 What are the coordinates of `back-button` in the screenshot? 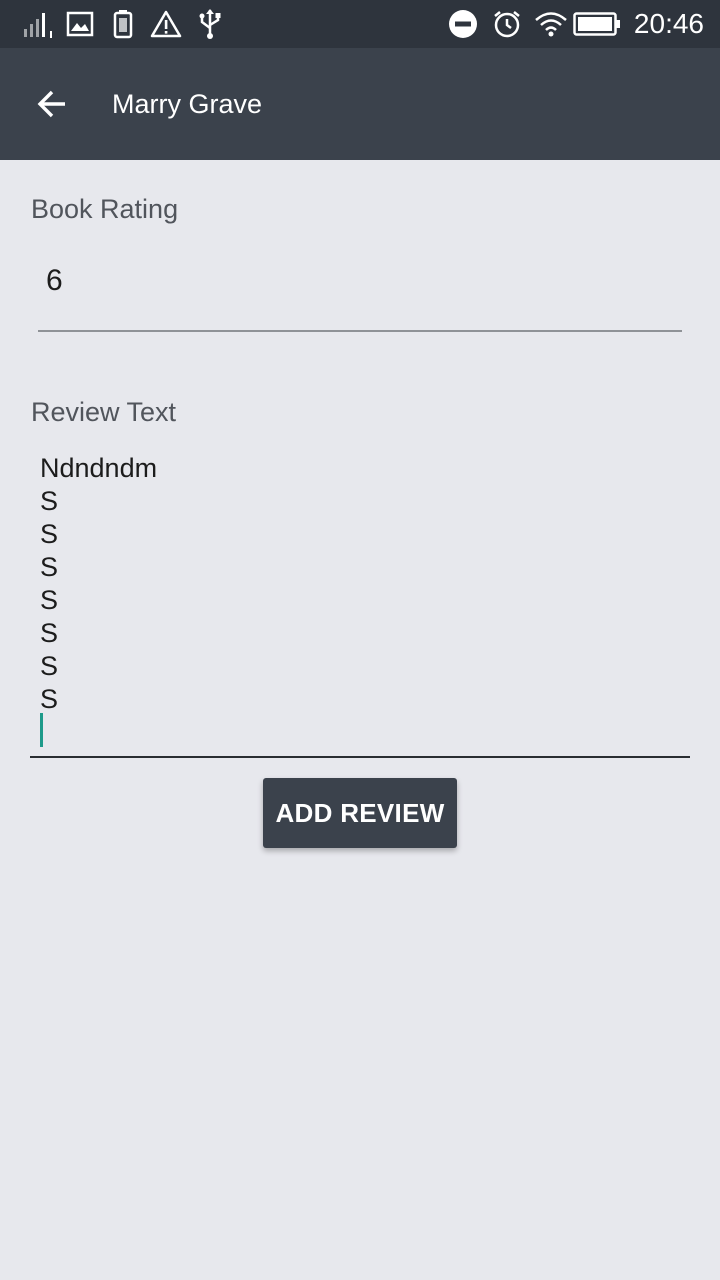 It's located at (52, 104).